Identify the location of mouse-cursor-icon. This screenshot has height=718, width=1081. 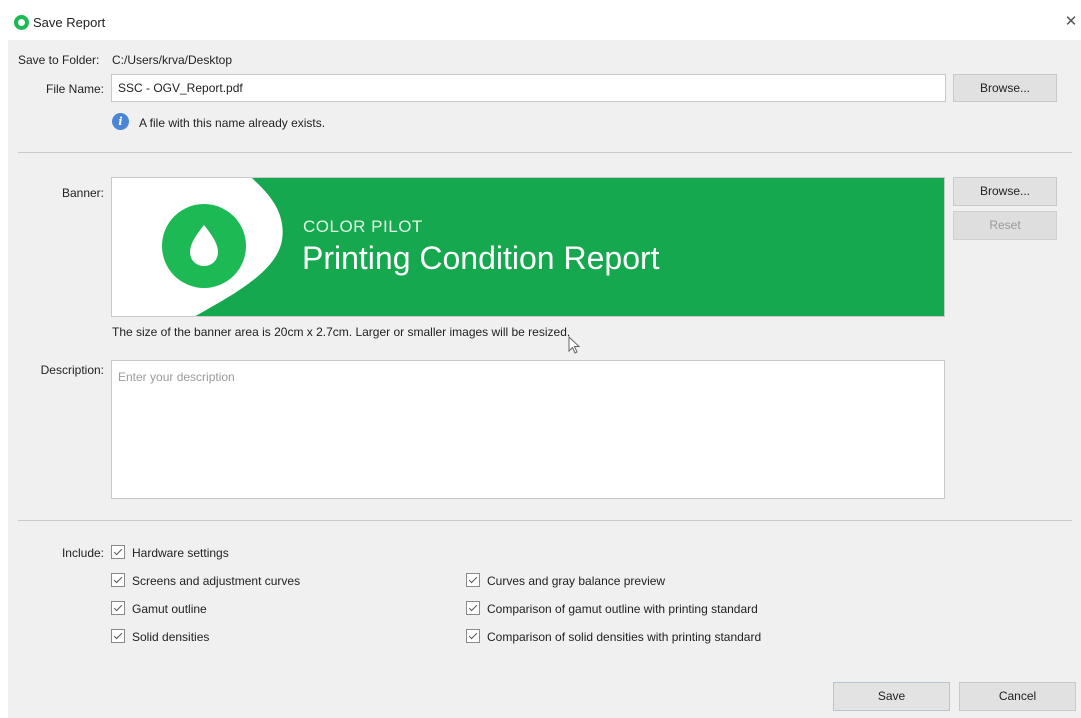
(574, 345).